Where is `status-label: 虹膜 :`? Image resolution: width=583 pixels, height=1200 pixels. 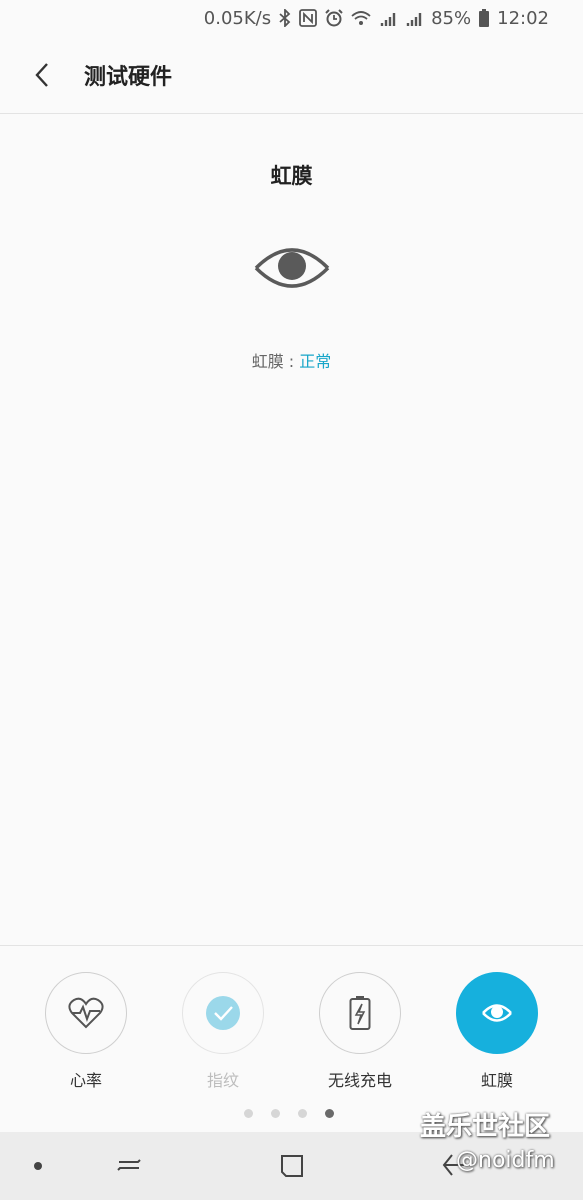 status-label: 虹膜 : is located at coordinates (275, 361).